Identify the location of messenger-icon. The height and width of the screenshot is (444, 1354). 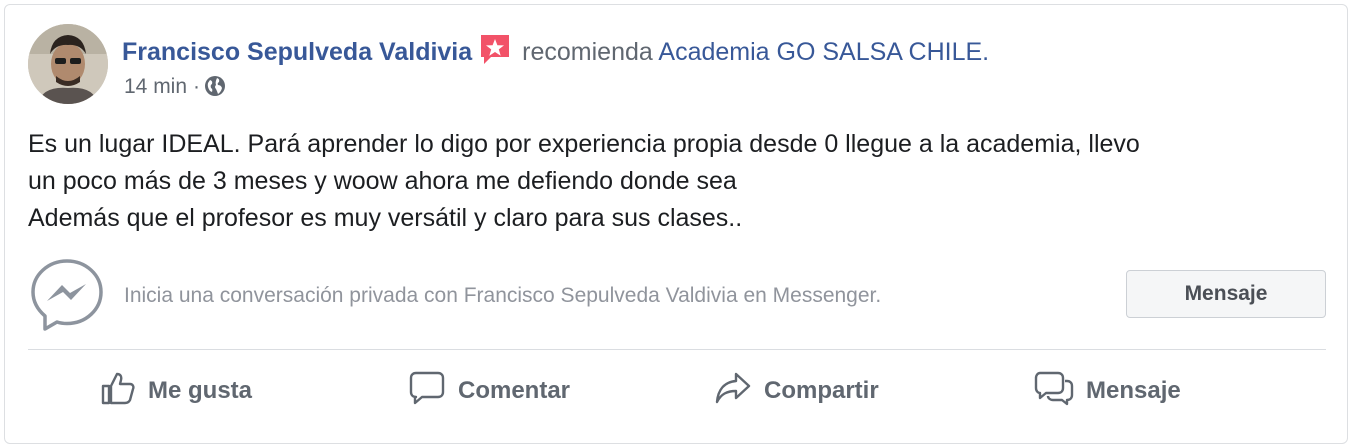
(67, 297).